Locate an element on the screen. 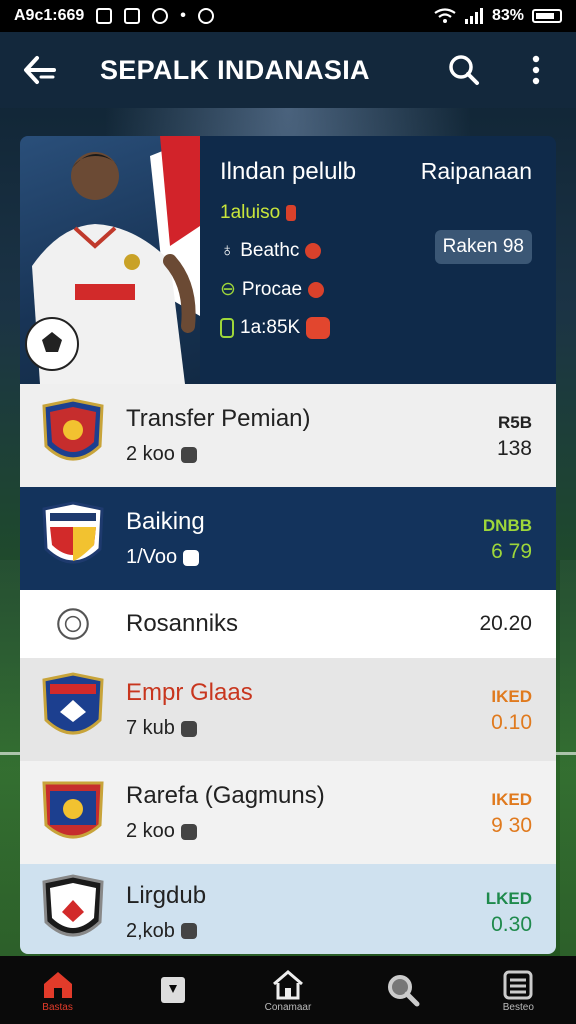 This screenshot has height=1024, width=576. item-value: 20.20 is located at coordinates (505, 623).